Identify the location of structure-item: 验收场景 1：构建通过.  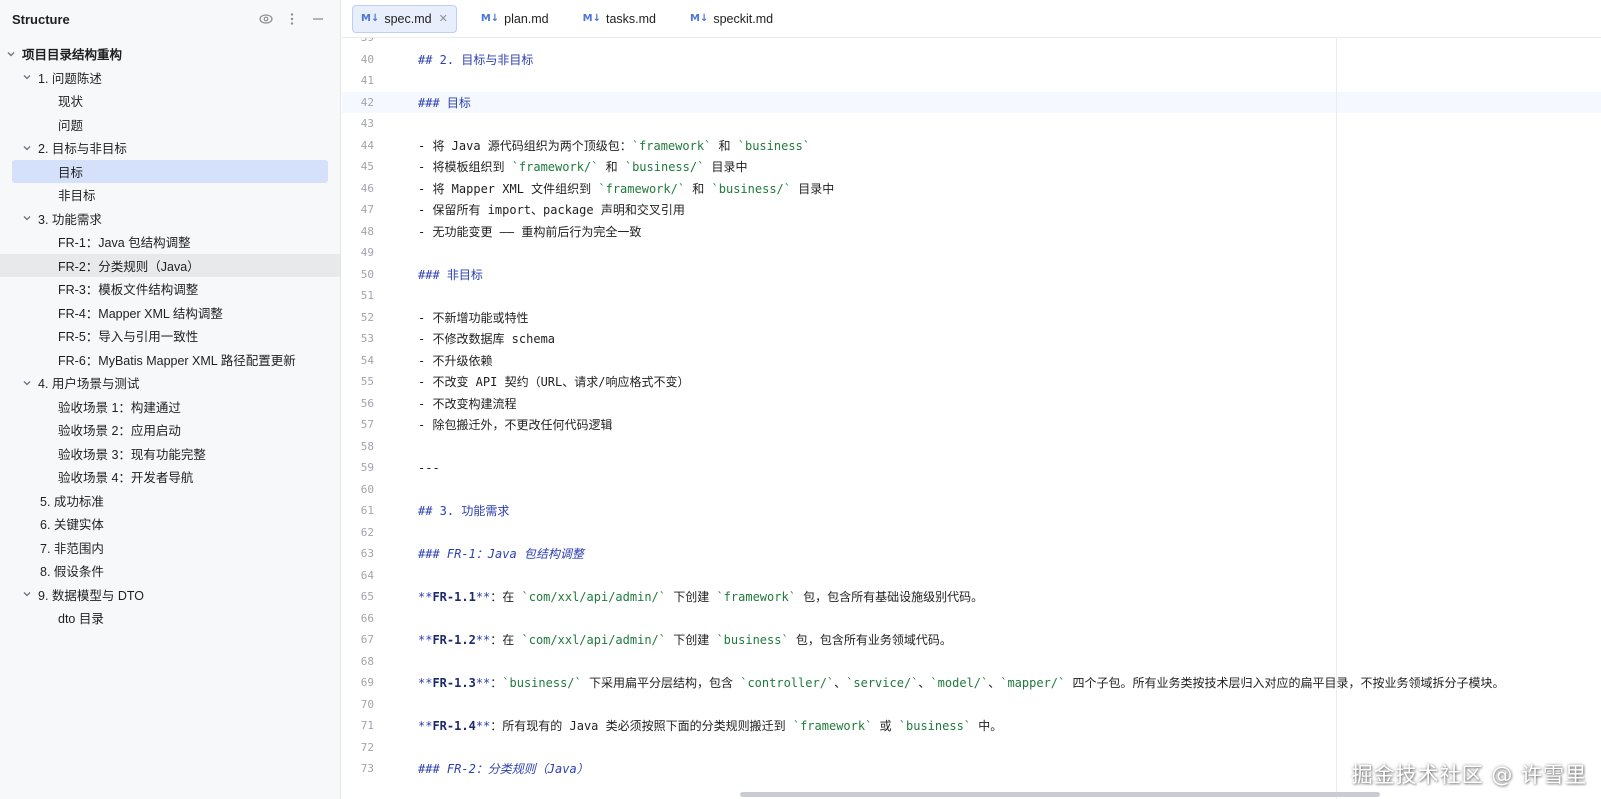
(170, 407).